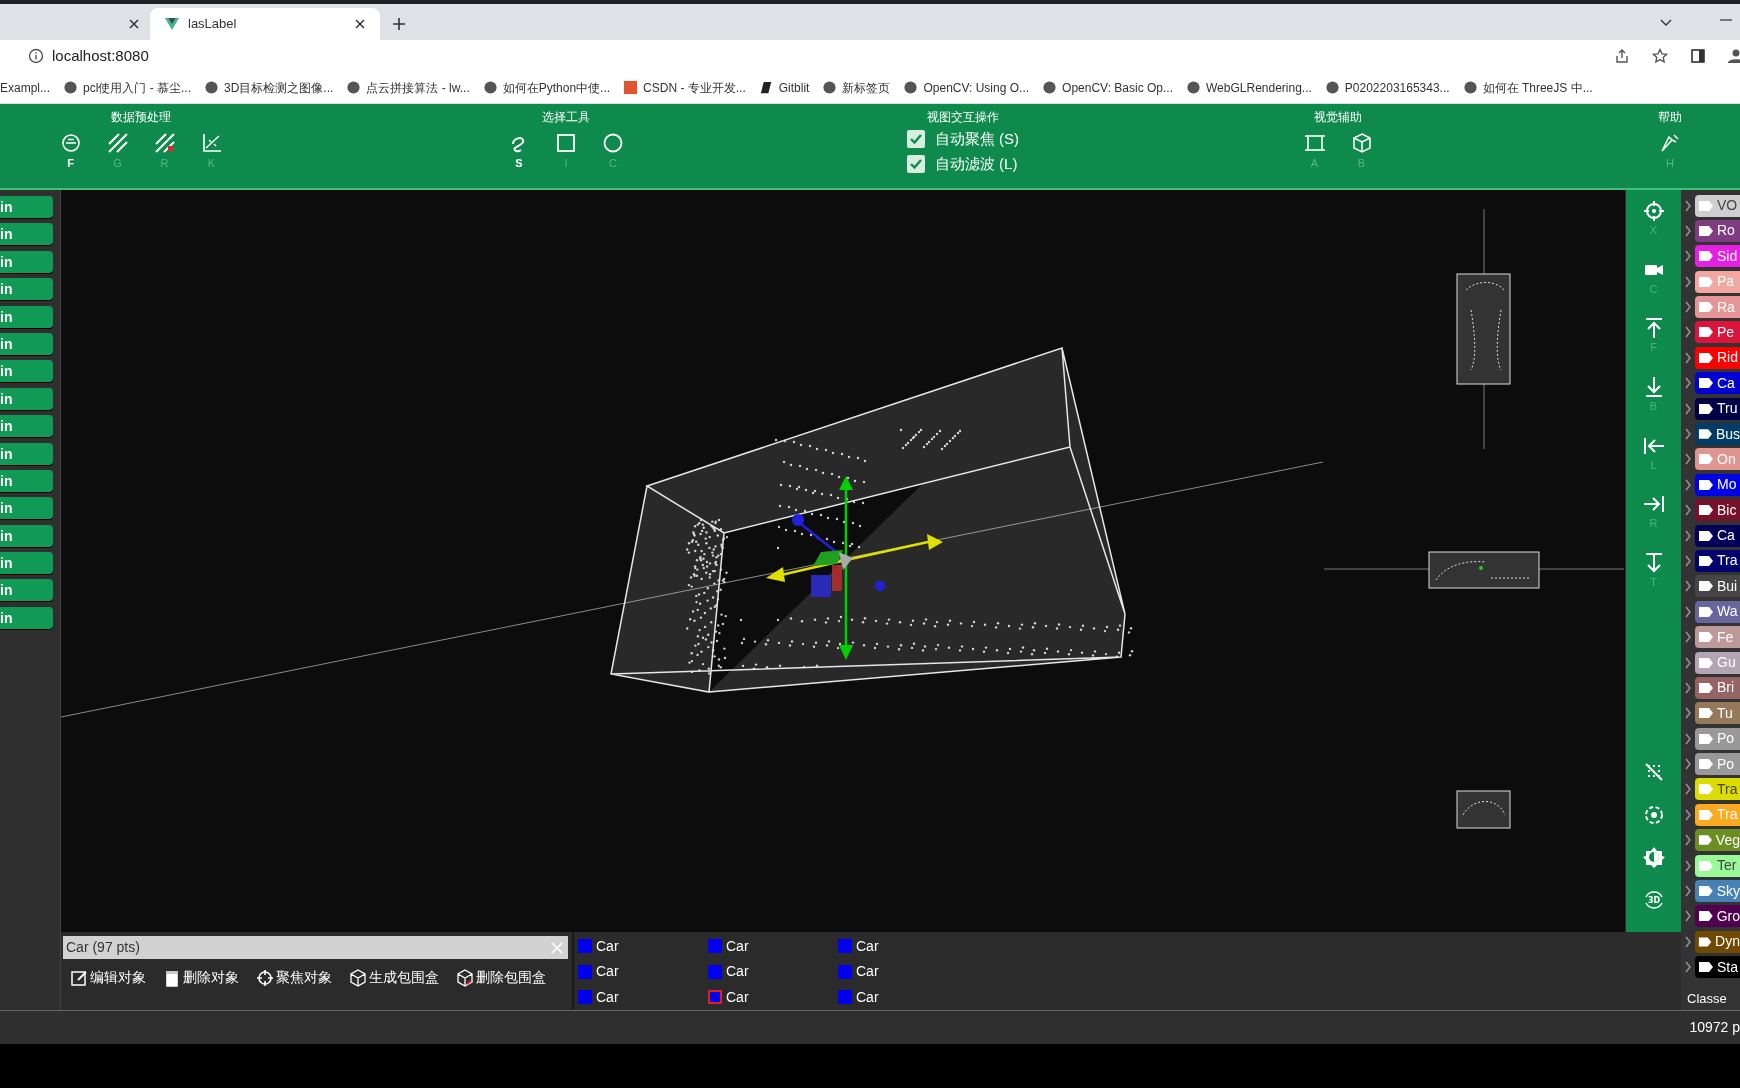  Describe the element at coordinates (1717, 840) in the screenshot. I see `class-label: Veg` at that location.